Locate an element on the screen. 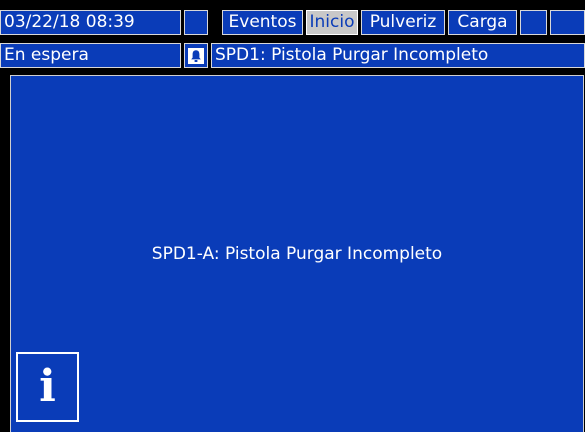 This screenshot has height=432, width=585. tab-carga: Carga is located at coordinates (482, 22).